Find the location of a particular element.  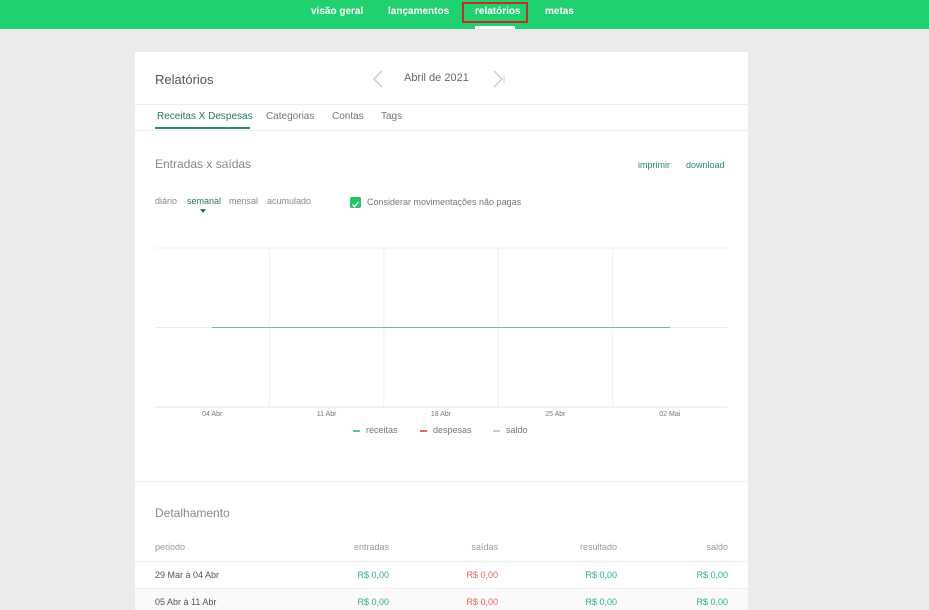

download-link: download is located at coordinates (705, 165).